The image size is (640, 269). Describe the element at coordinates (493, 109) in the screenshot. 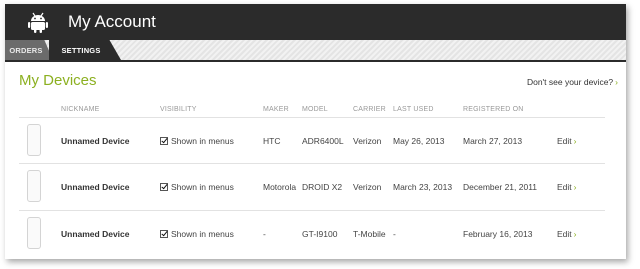

I see `column-header-registered-on: REGISTERED ON` at that location.